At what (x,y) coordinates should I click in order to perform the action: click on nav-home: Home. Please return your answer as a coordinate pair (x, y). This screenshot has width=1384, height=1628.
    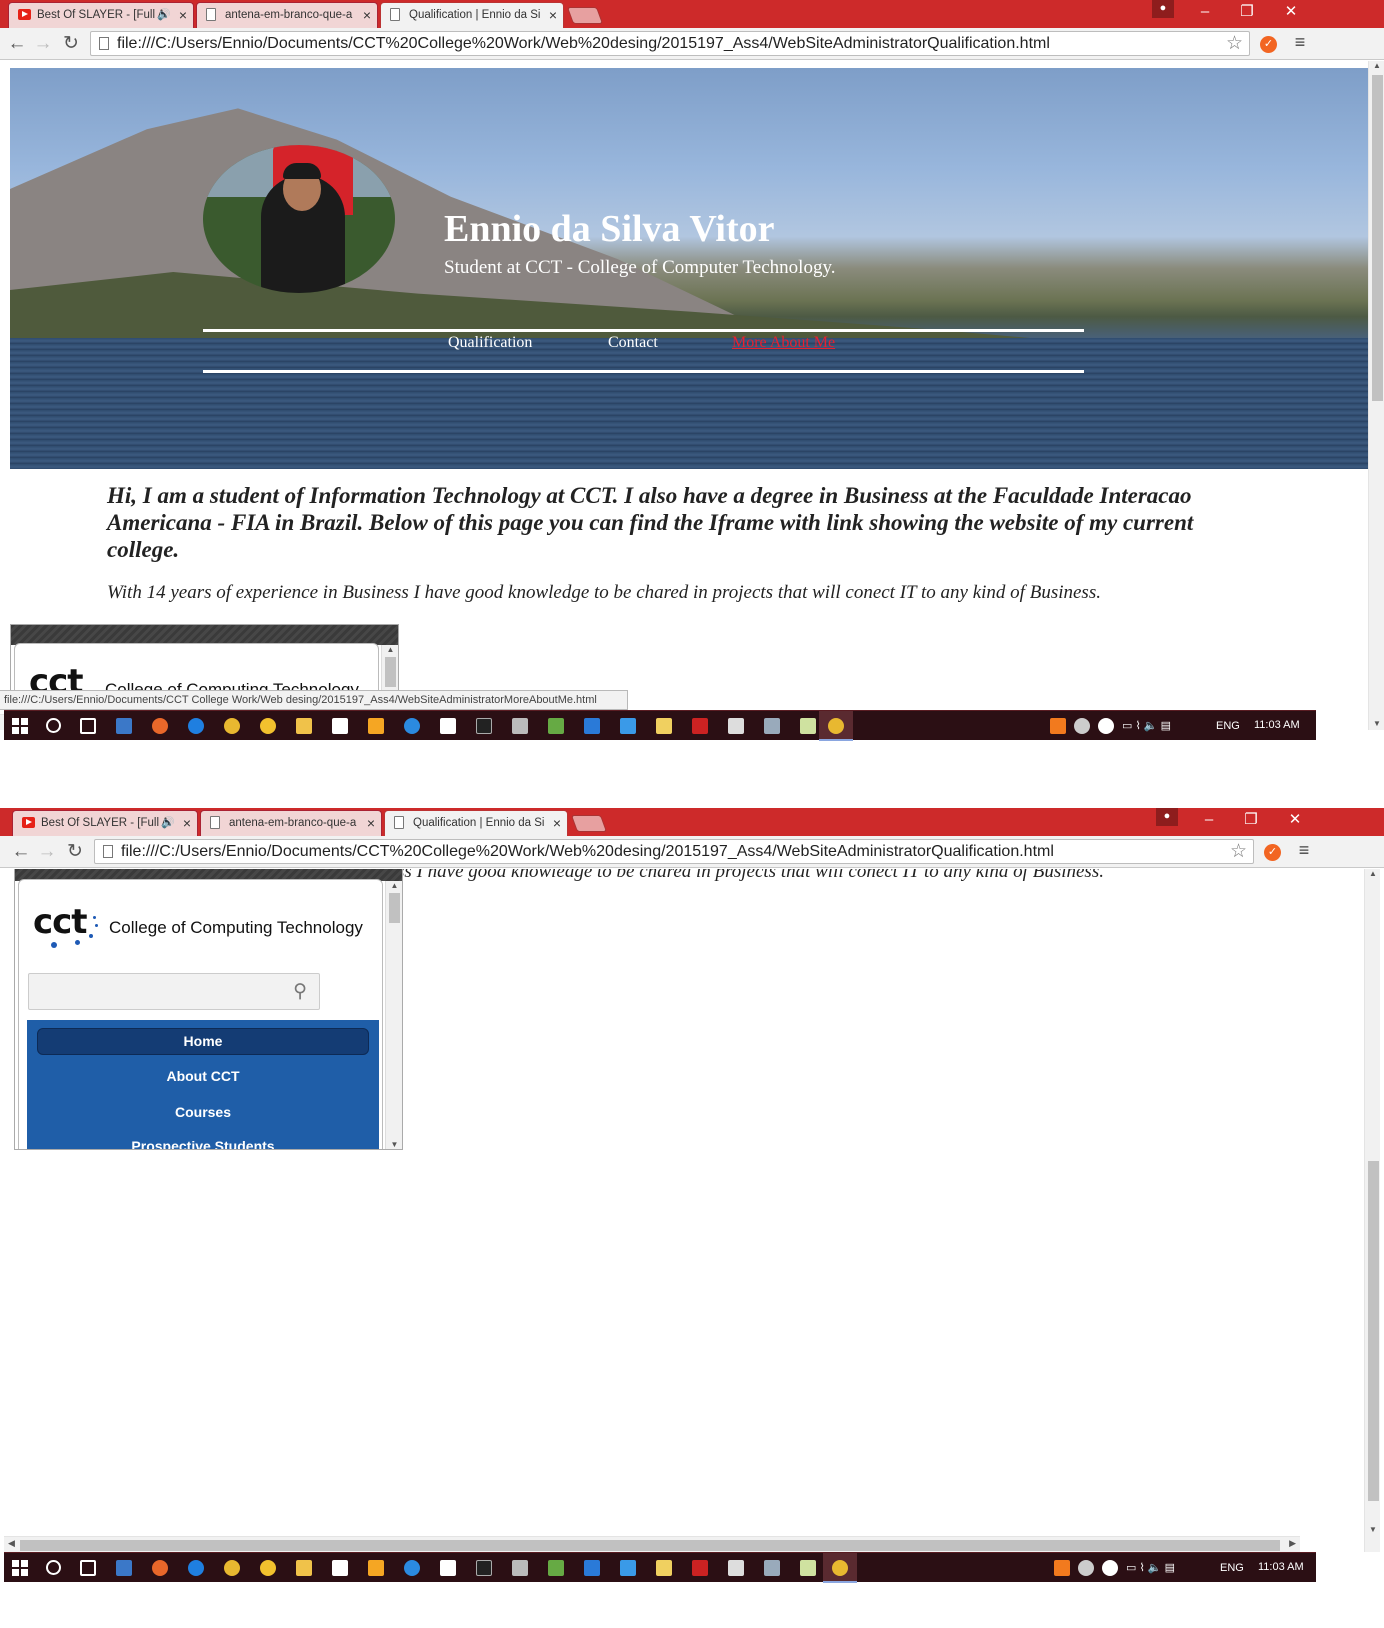
    Looking at the image, I should click on (203, 1041).